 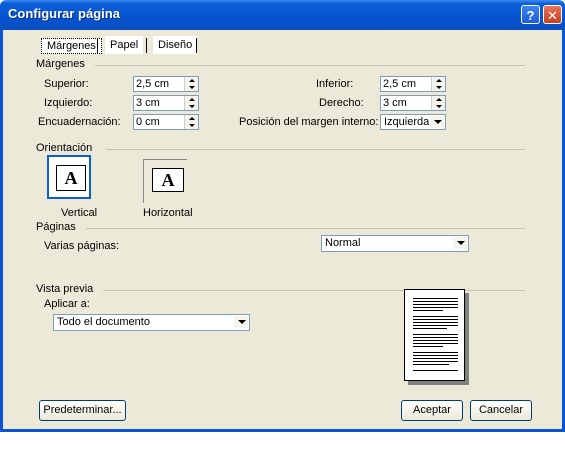 I want to click on close-icon: ✕, so click(x=552, y=14).